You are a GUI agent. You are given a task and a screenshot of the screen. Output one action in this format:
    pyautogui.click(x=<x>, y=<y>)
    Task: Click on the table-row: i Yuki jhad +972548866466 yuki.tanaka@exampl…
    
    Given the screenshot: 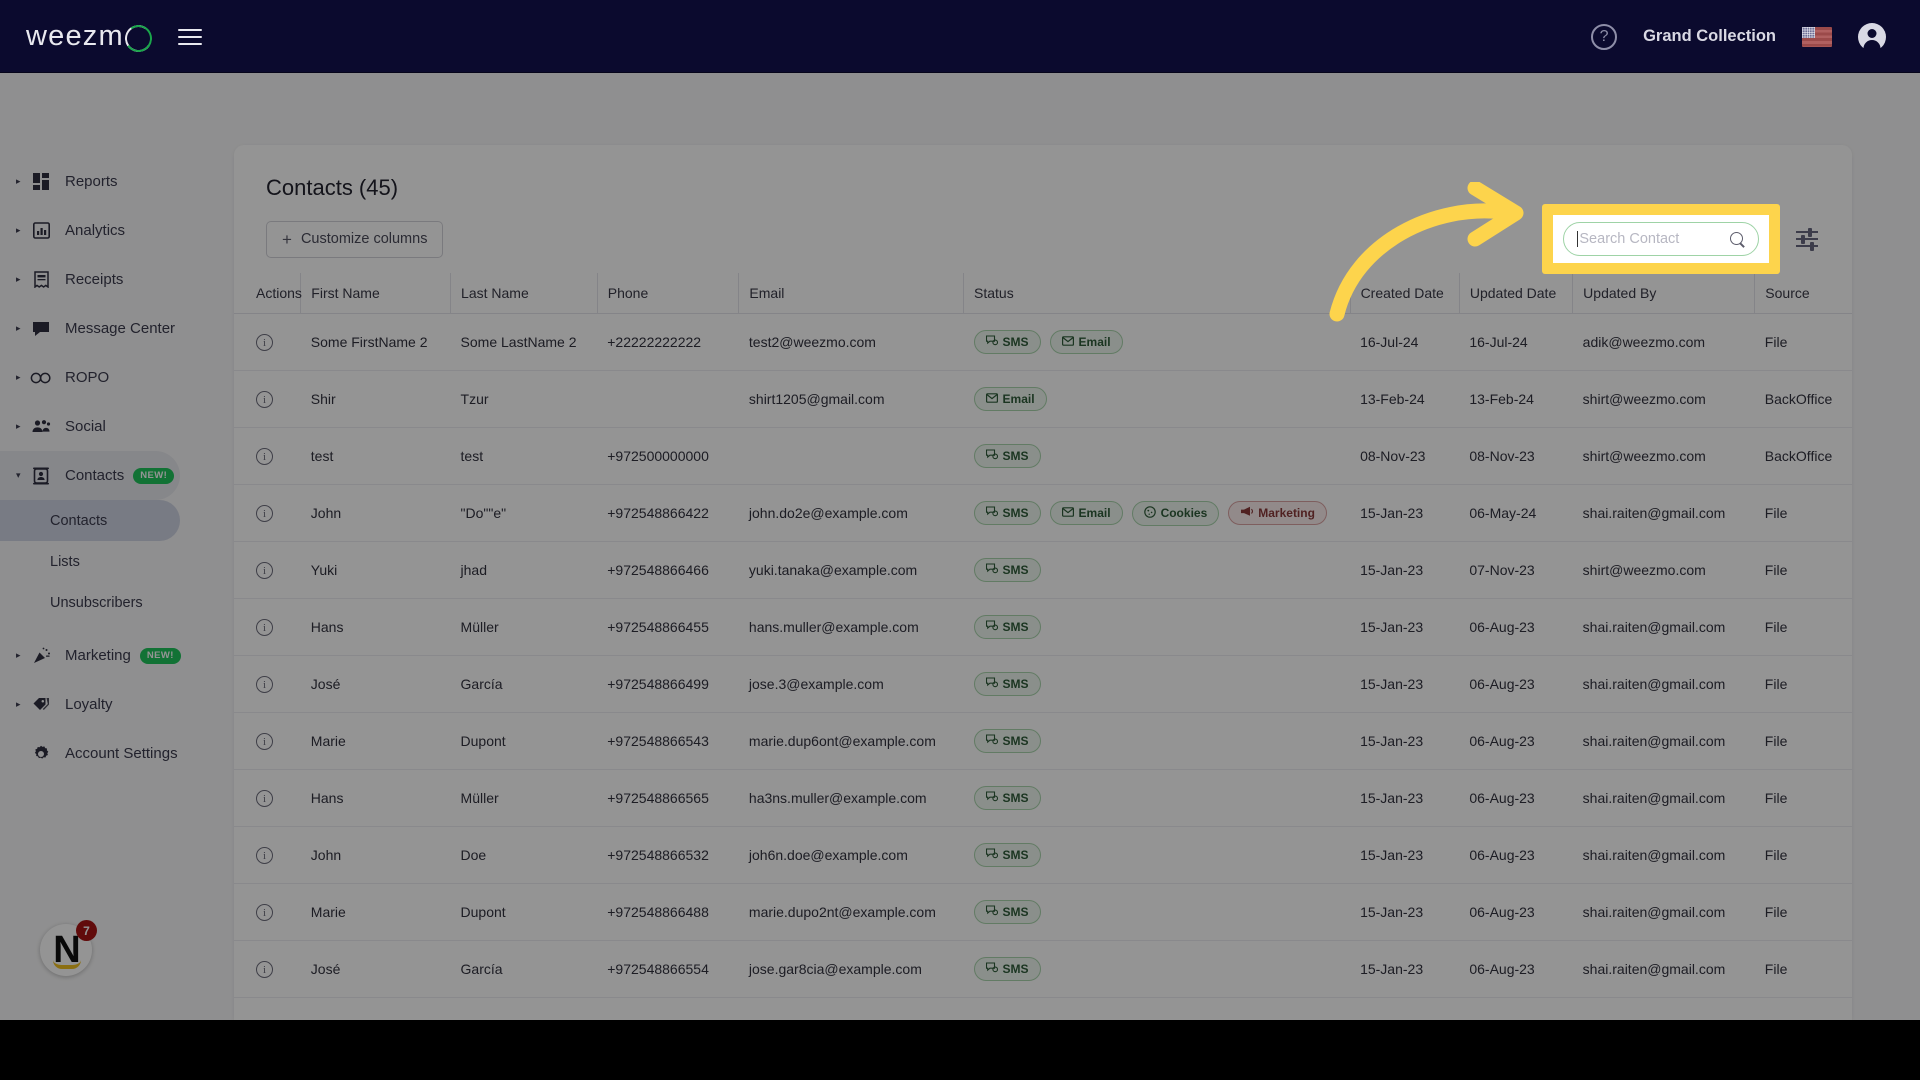 What is the action you would take?
    pyautogui.click(x=1043, y=570)
    